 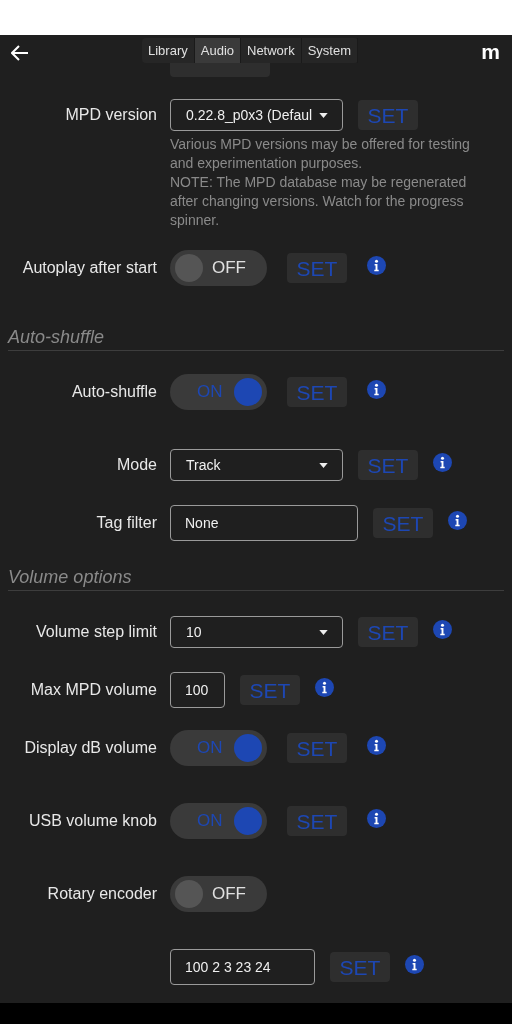 I want to click on setting-label: Tag filter, so click(x=126, y=523).